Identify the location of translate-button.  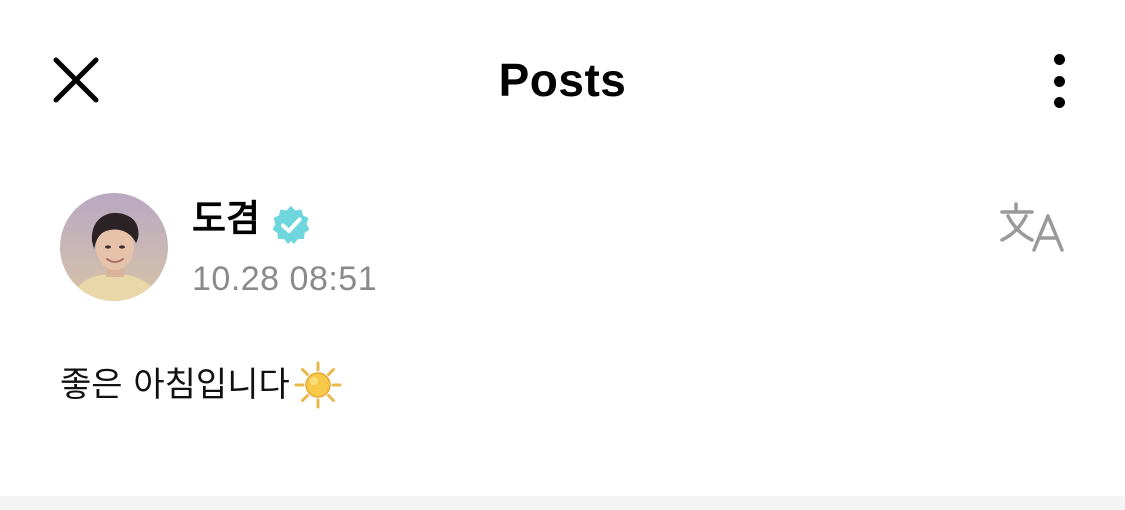
(1033, 228).